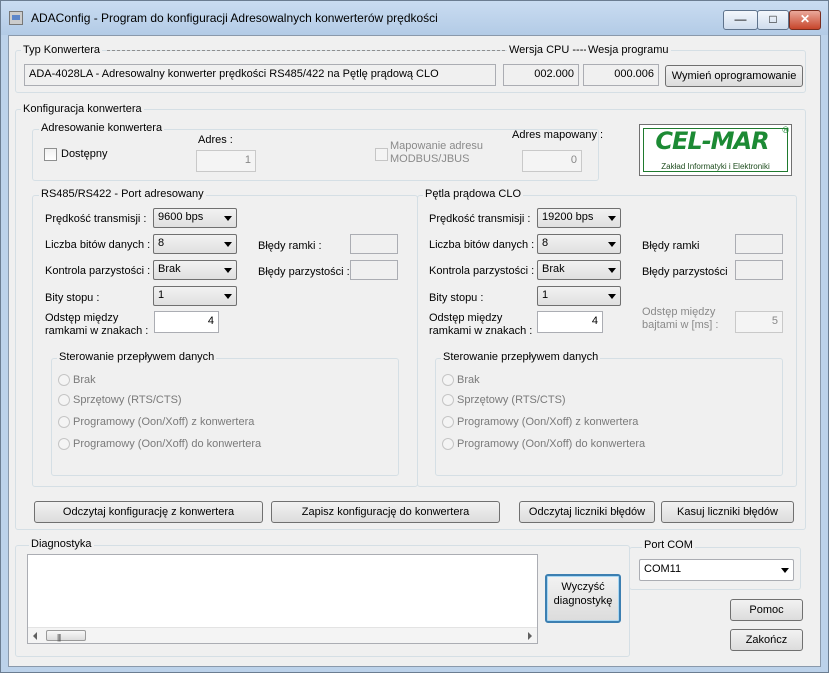  What do you see at coordinates (64, 422) in the screenshot?
I see `rs485-flow-radio-sw-from` at bounding box center [64, 422].